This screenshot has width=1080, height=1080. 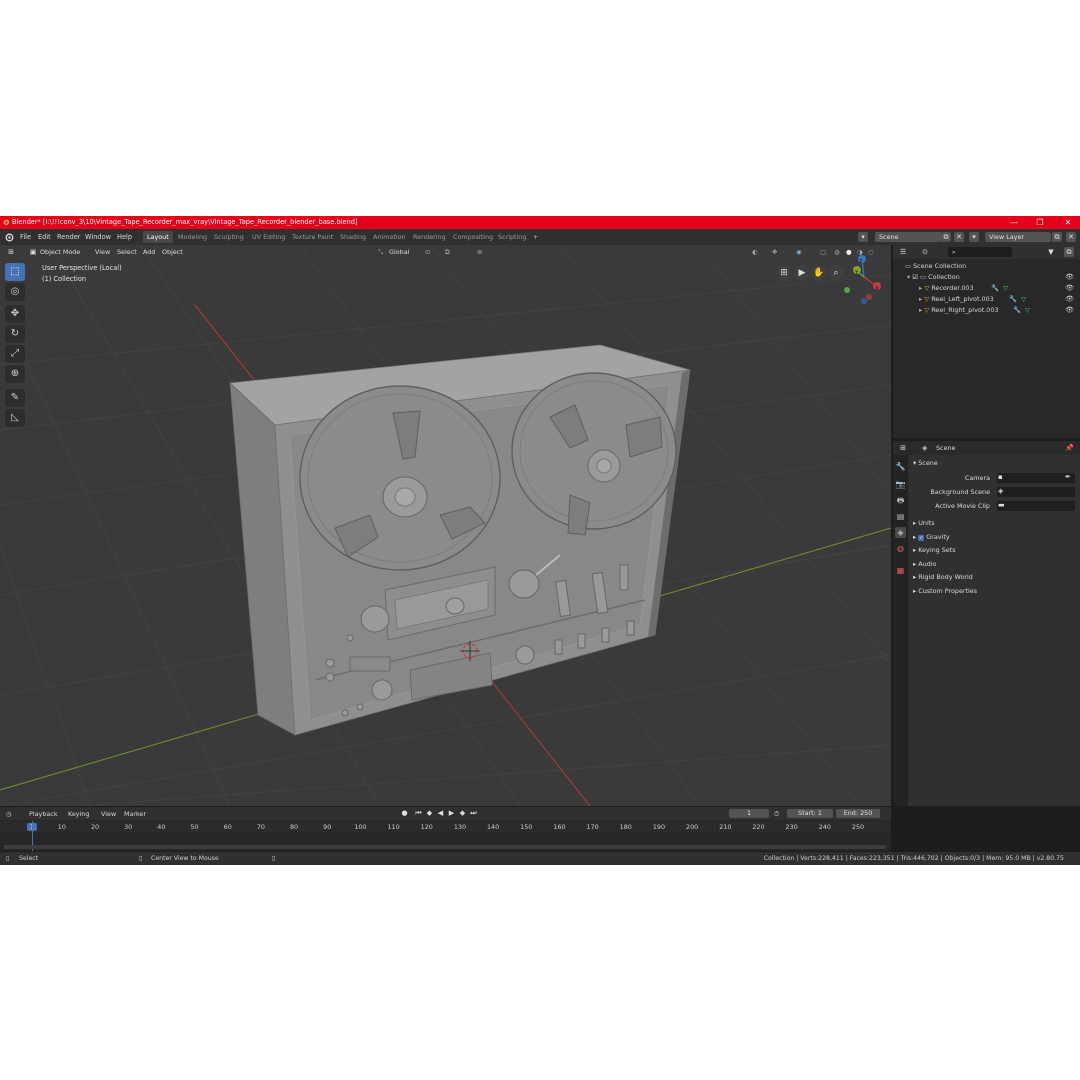 What do you see at coordinates (980, 252) in the screenshot?
I see `outliner-search-input: ⌕` at bounding box center [980, 252].